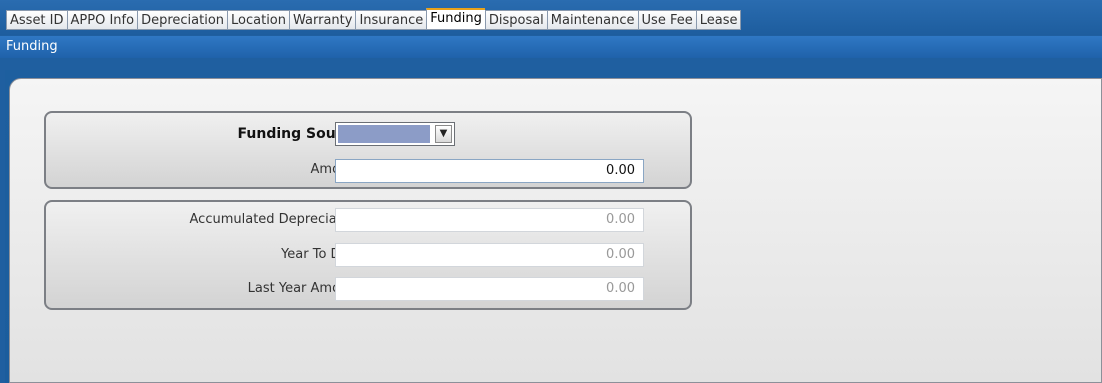  I want to click on tab-location: Location, so click(258, 20).